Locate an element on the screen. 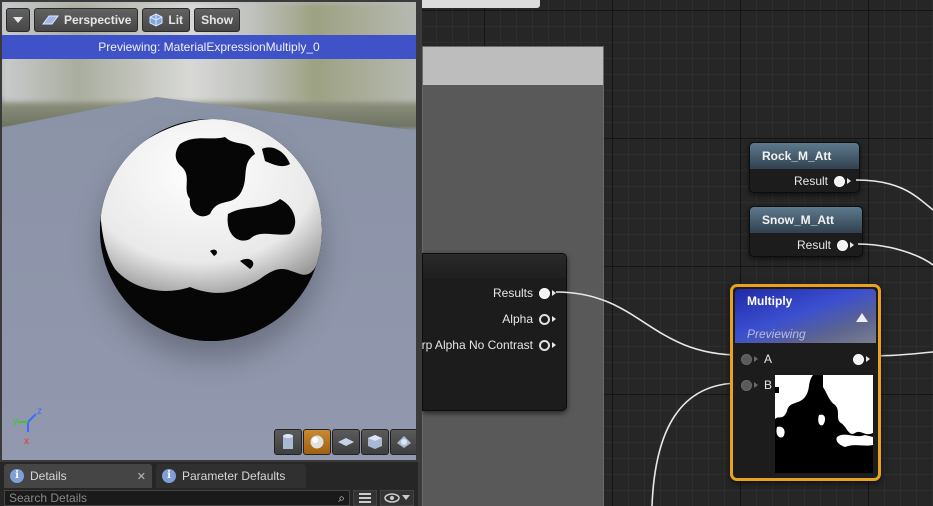 The image size is (933, 506). details-search-row: Search Details ⌕ is located at coordinates (211, 498).